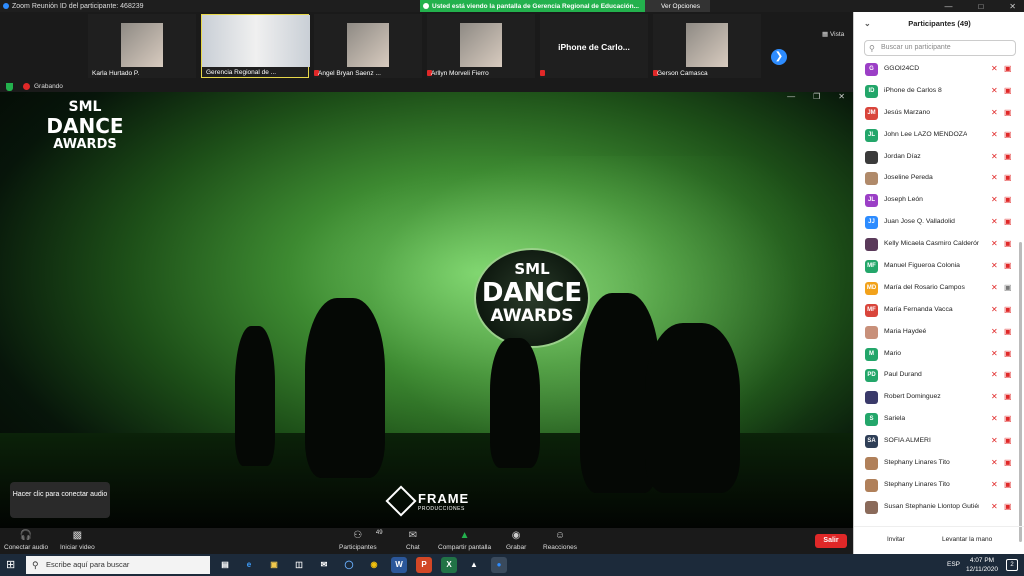  Describe the element at coordinates (474, 565) in the screenshot. I see `photos-icon: ▲` at that location.